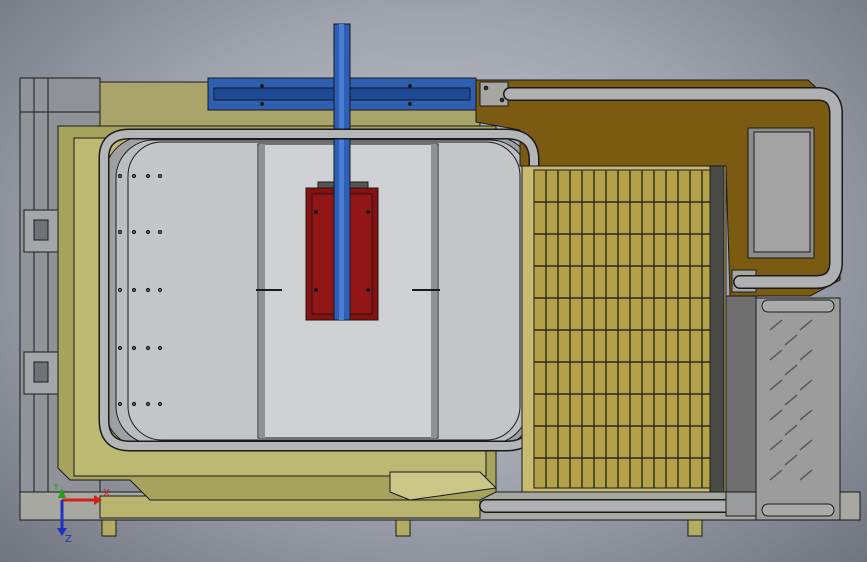  What do you see at coordinates (624, 329) in the screenshot?
I see `filter-grate` at bounding box center [624, 329].